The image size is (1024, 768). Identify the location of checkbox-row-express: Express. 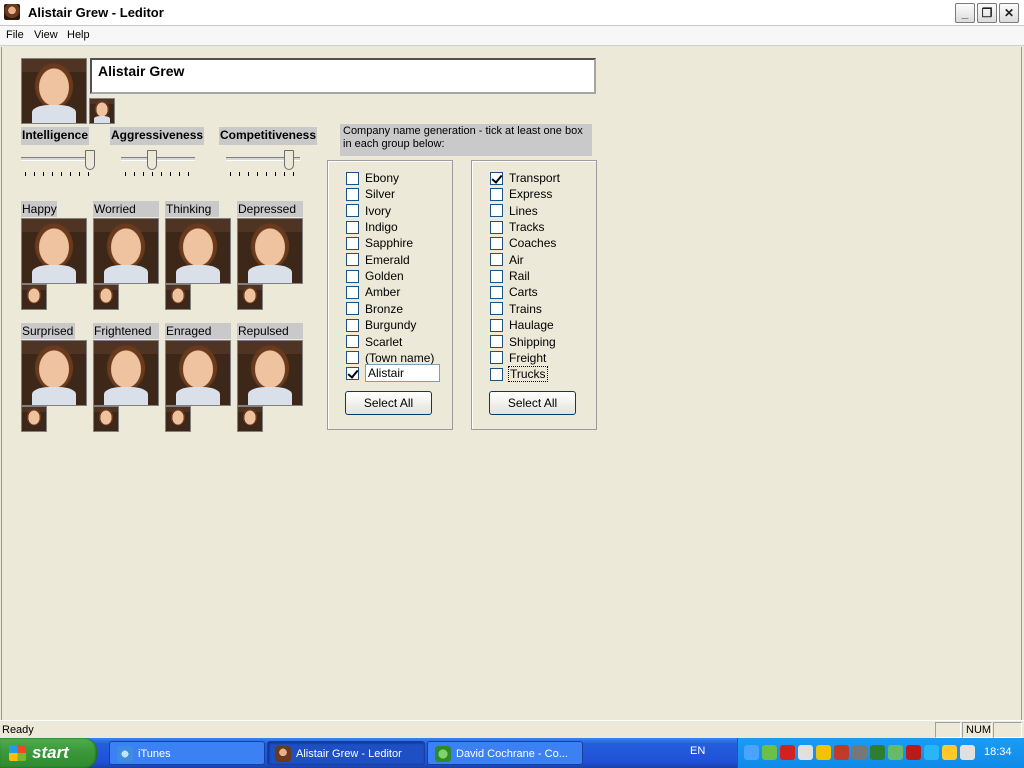
(521, 194).